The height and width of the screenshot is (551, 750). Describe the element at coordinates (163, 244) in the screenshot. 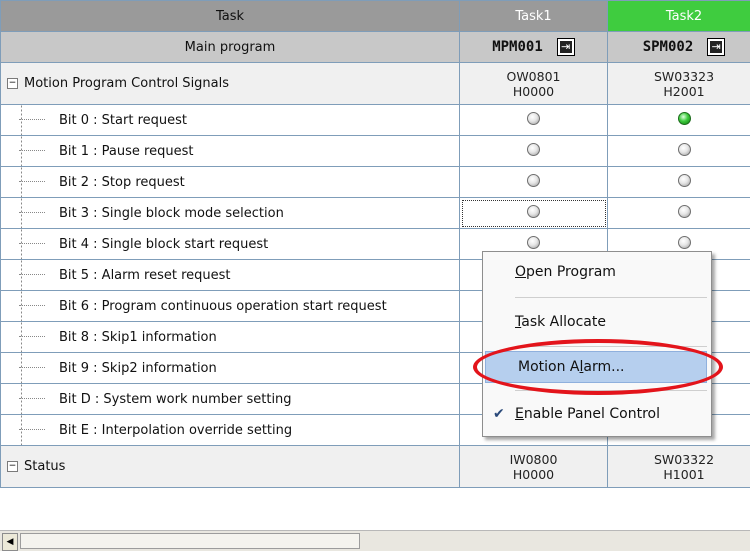

I see `bit-label: Bit 4 : Single block start request` at that location.